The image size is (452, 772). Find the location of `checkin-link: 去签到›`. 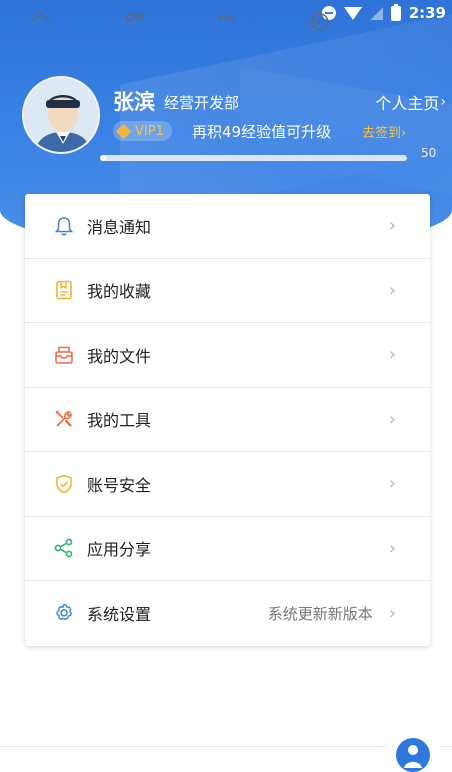

checkin-link: 去签到› is located at coordinates (384, 131).